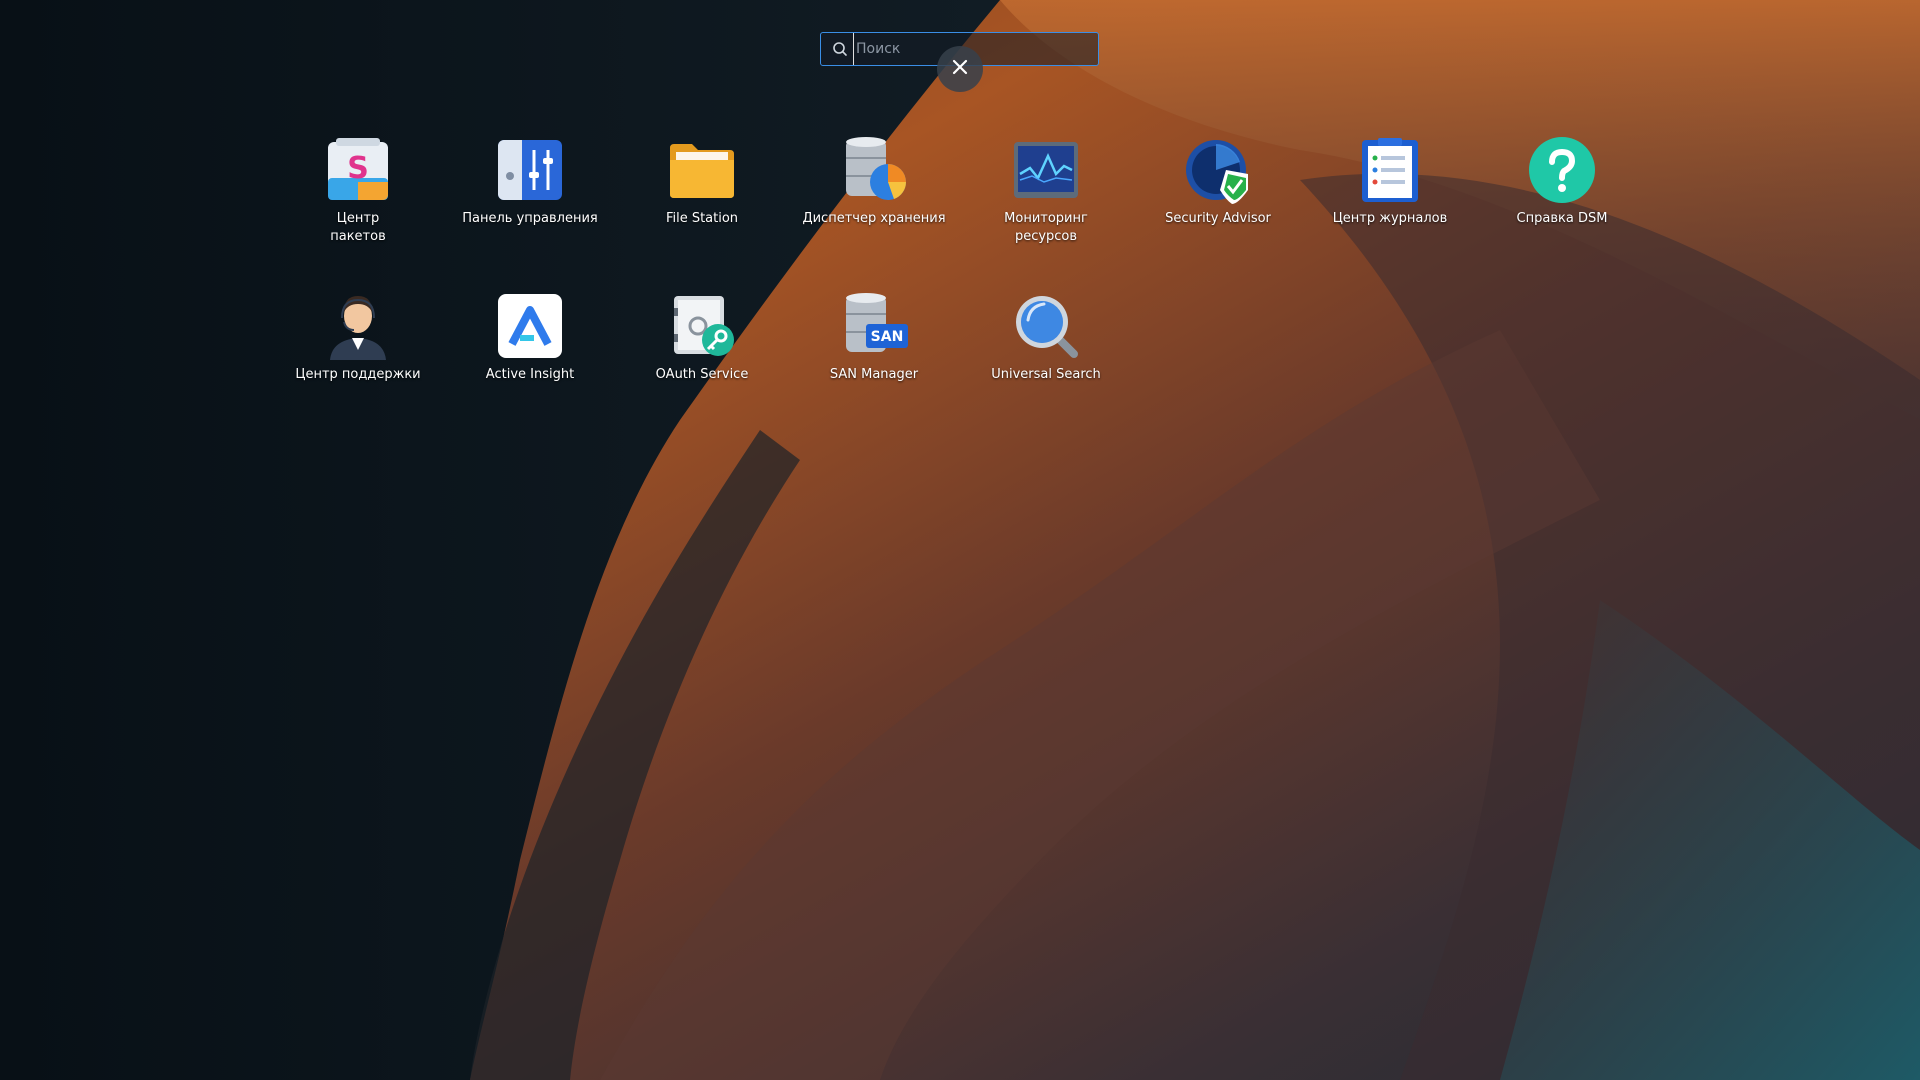  I want to click on app-oauth-service: OAuth Service, so click(702, 337).